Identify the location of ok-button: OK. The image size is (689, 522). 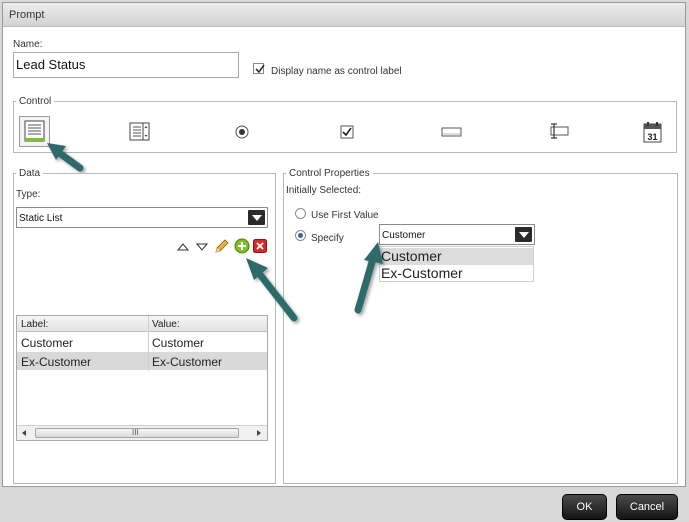
(584, 507).